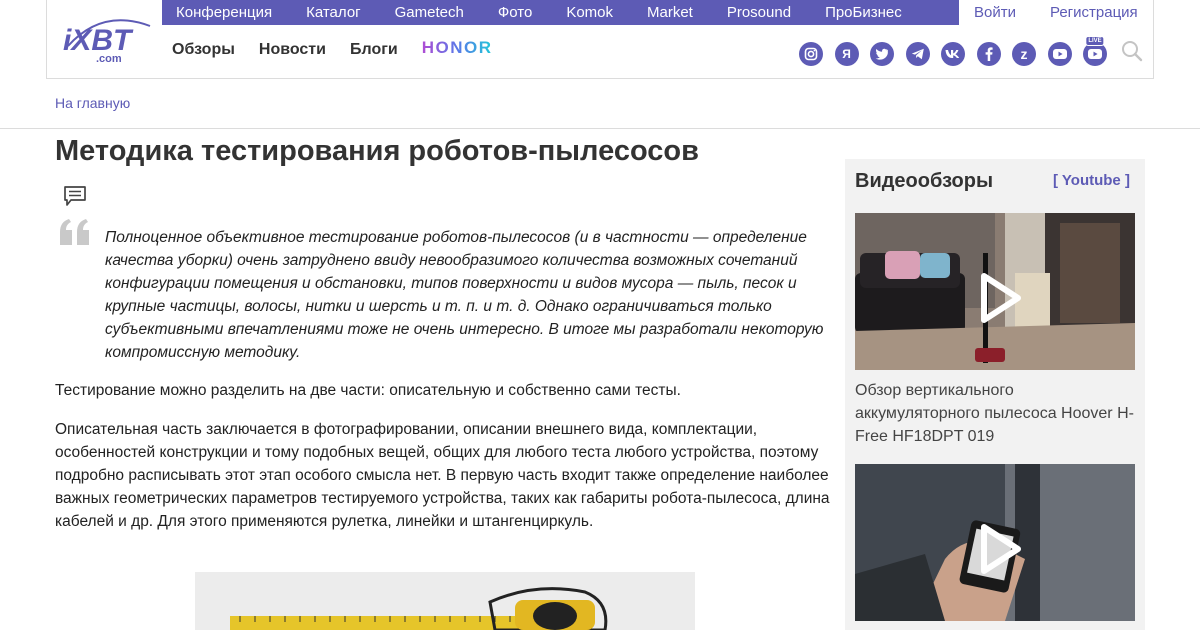 The image size is (1200, 630). Describe the element at coordinates (600, 128) in the screenshot. I see `header-divider` at that location.